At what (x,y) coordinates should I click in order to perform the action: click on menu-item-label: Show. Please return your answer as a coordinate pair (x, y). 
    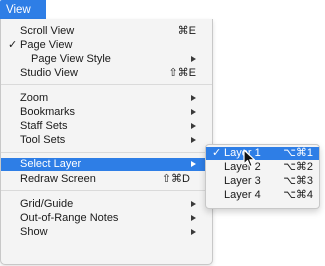
    Looking at the image, I should click on (34, 232).